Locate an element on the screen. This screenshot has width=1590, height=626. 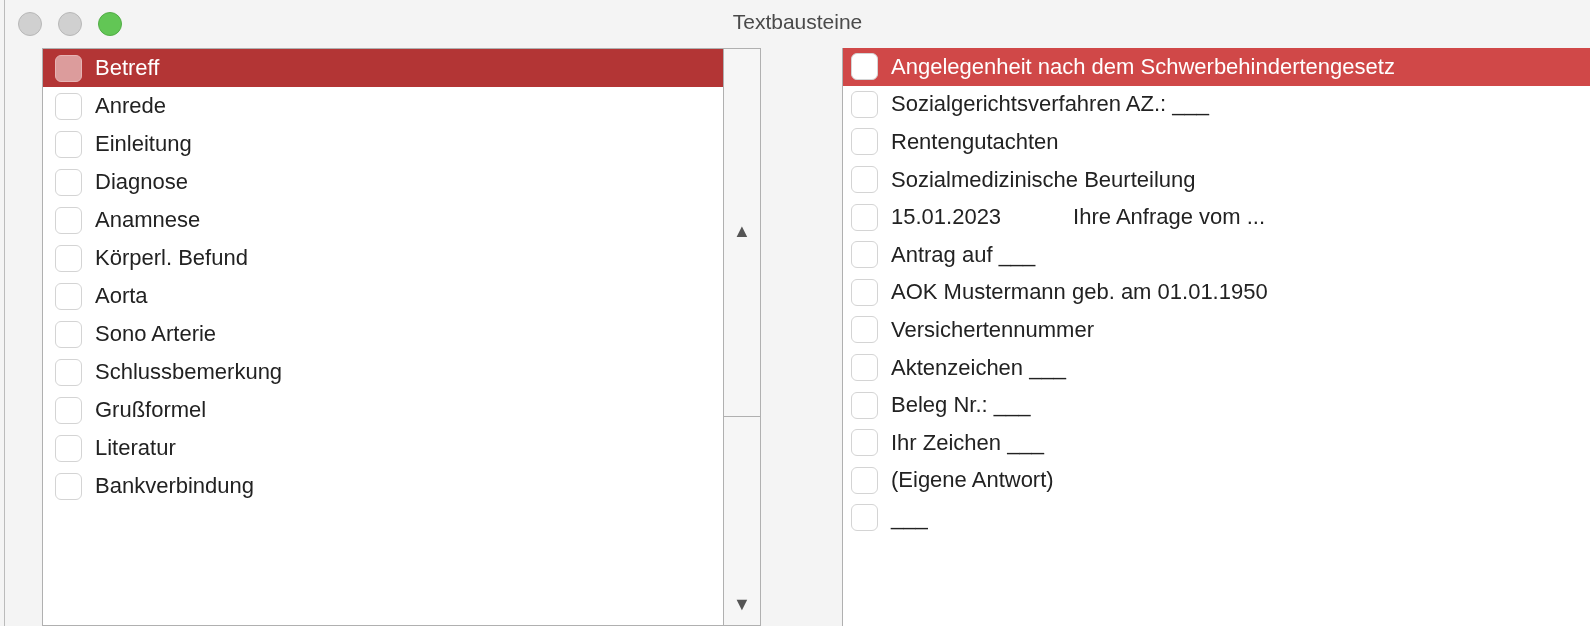
list-item: Anamnese is located at coordinates (383, 220).